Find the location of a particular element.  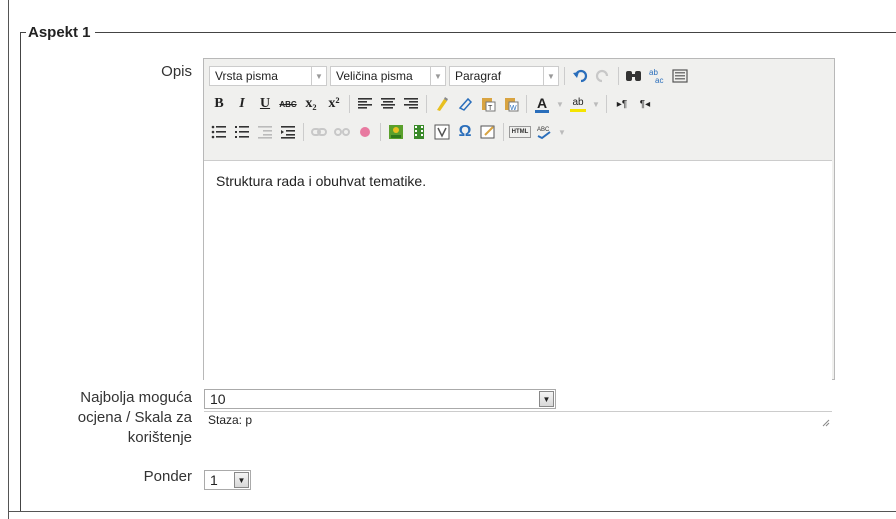

ltr-icon: ▸¶ is located at coordinates (622, 104).